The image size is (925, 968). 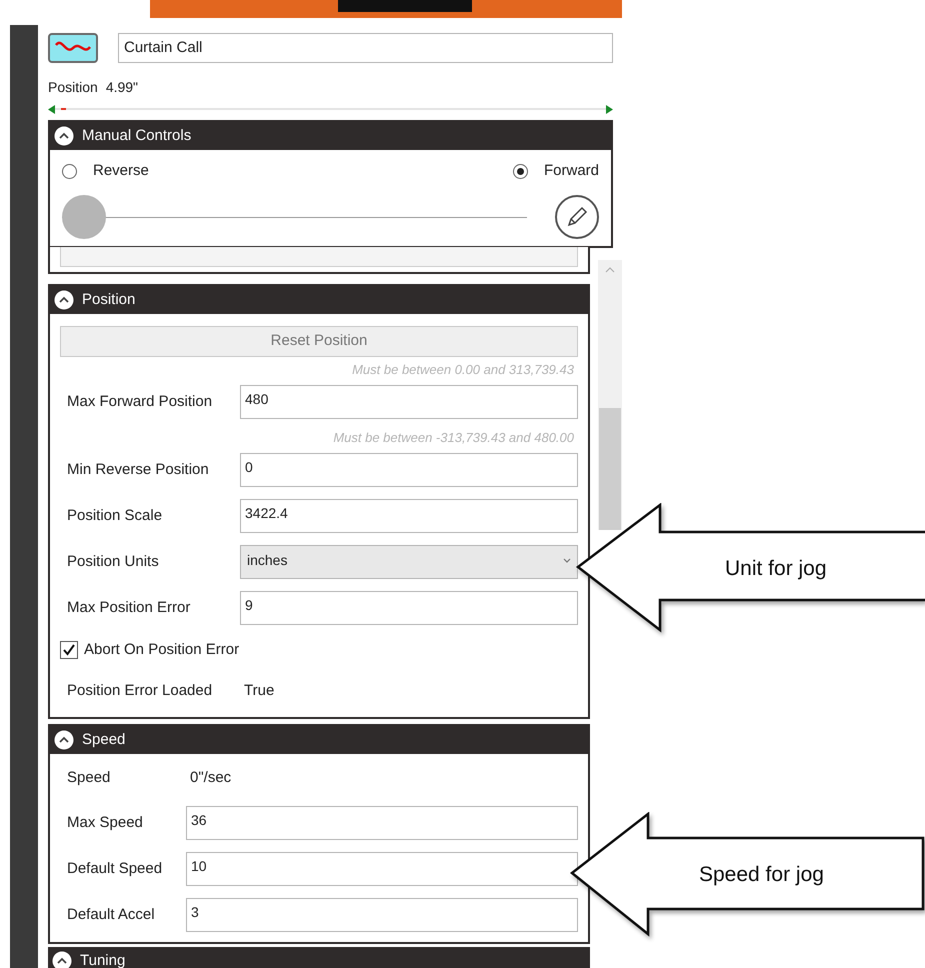 I want to click on waveform-button, so click(x=73, y=48).